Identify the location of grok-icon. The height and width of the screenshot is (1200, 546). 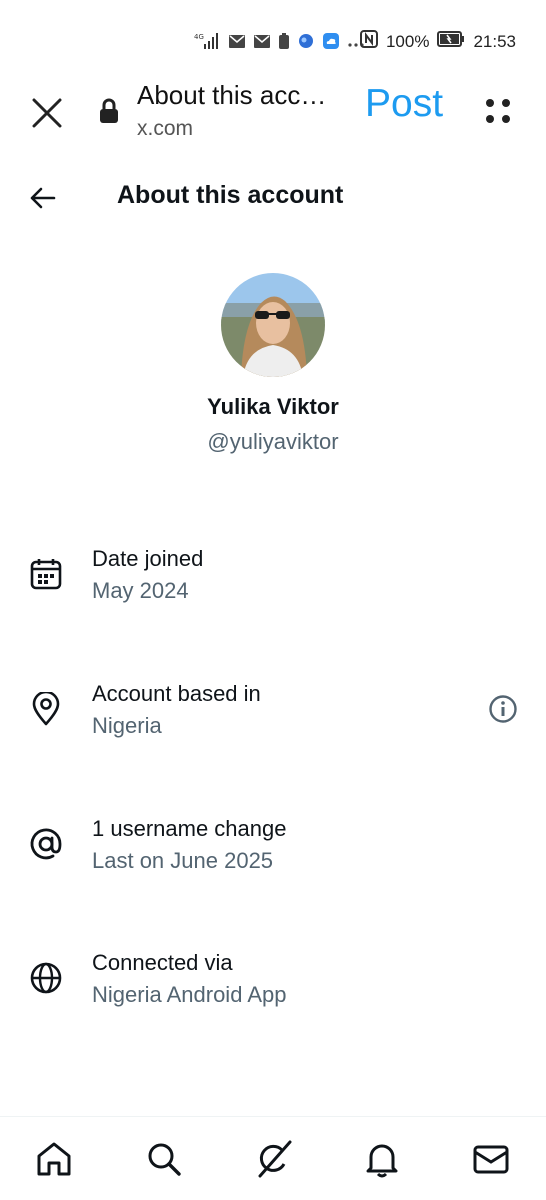
(273, 1159).